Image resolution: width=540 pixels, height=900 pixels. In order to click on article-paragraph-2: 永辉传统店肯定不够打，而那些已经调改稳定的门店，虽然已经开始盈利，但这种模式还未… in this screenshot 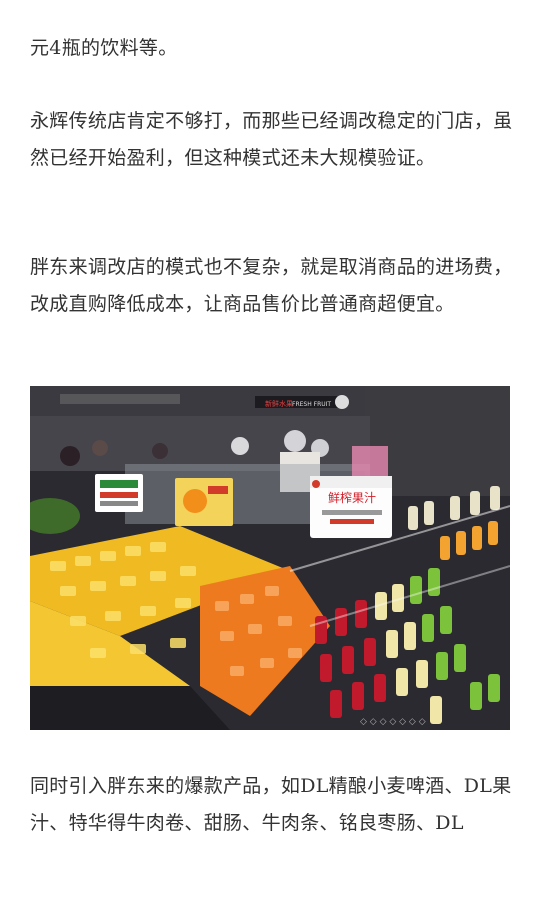, I will do `click(271, 139)`.